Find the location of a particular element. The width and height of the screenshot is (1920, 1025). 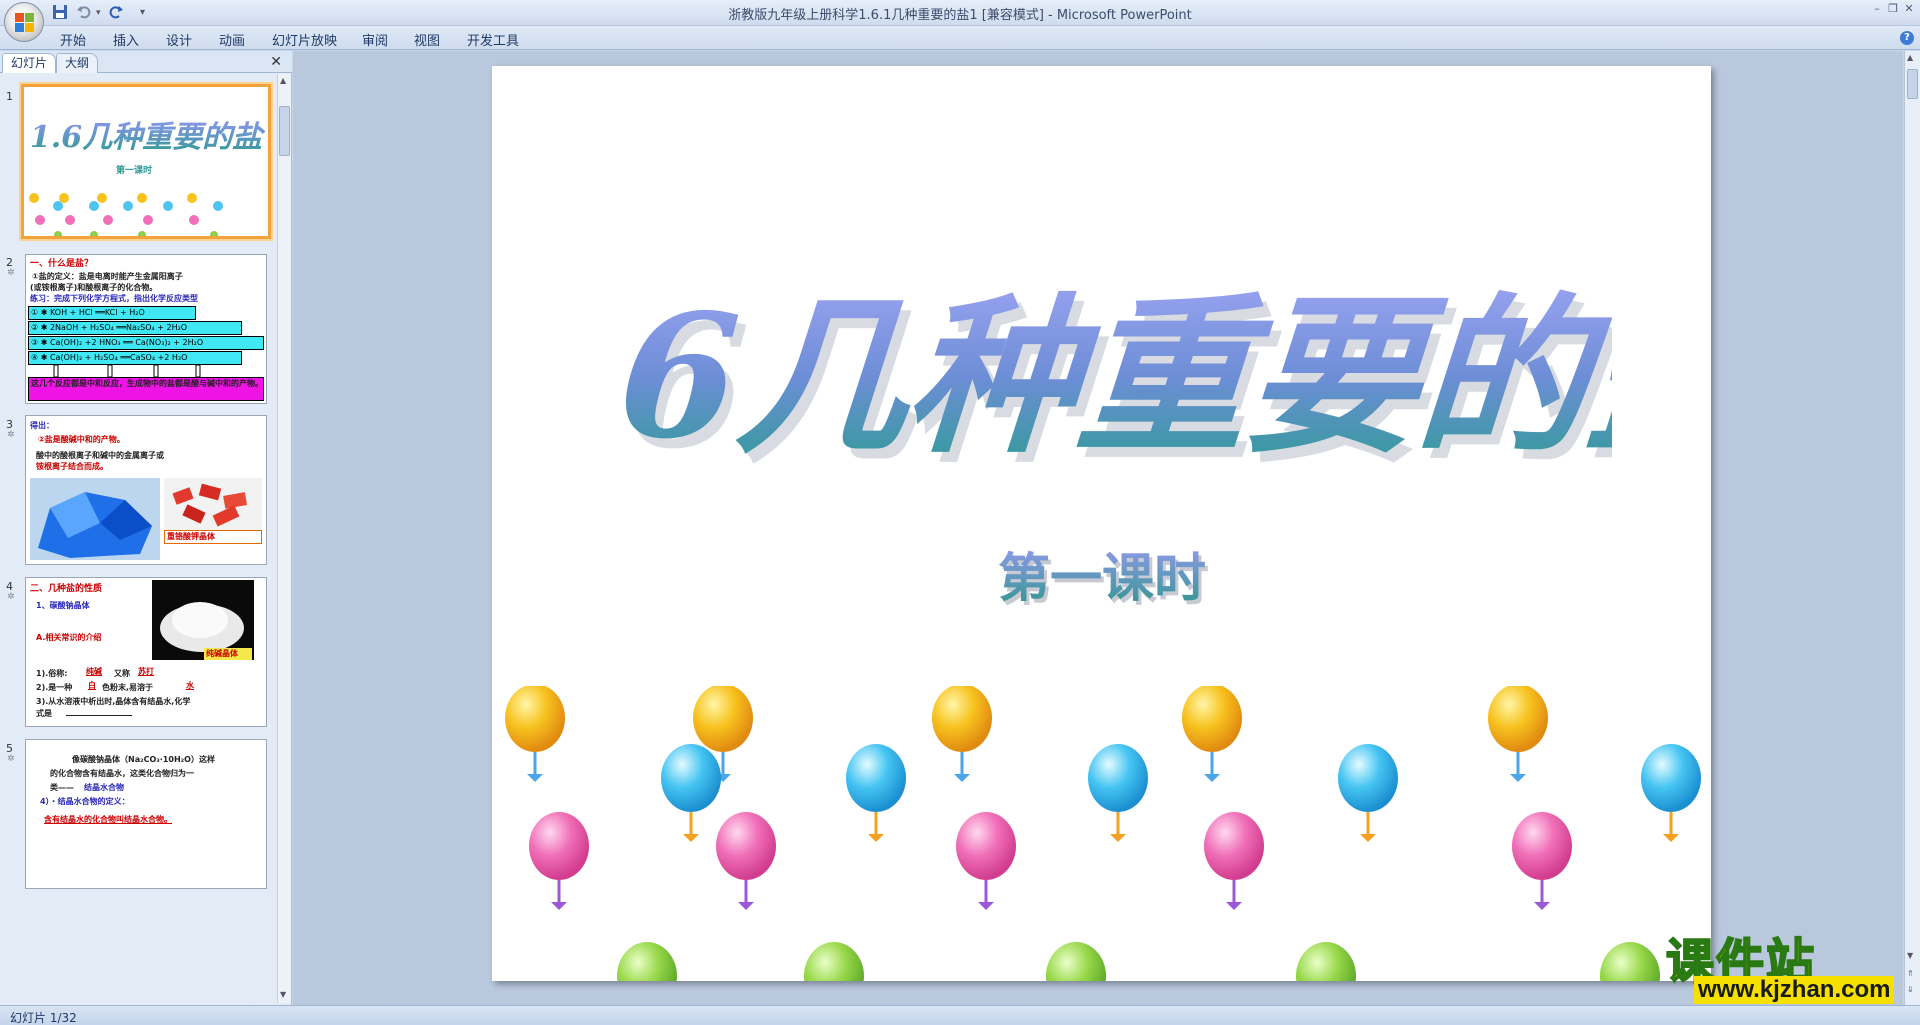

slide-subtitle: 第一课时 is located at coordinates (1102, 578).